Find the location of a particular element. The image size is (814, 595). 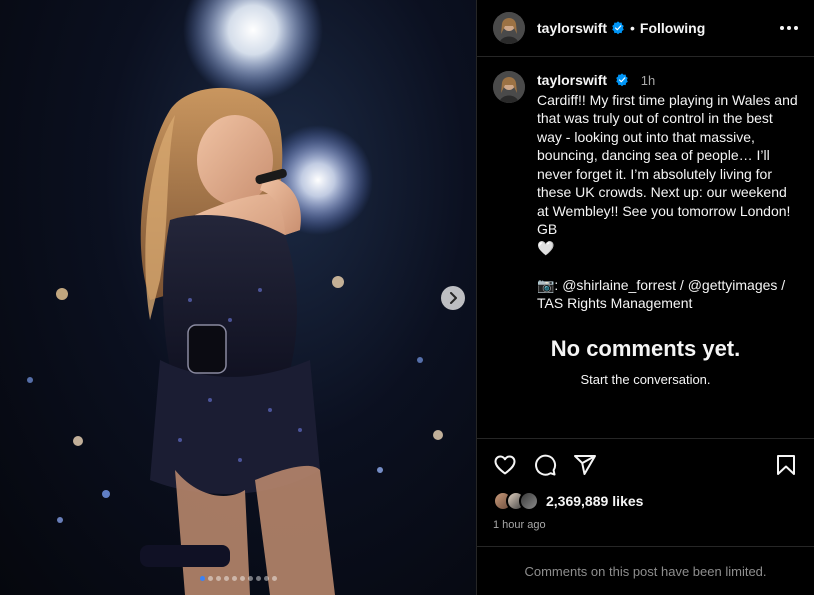

action-bar: 2,369,889 likes 1 hour ago is located at coordinates (645, 484).